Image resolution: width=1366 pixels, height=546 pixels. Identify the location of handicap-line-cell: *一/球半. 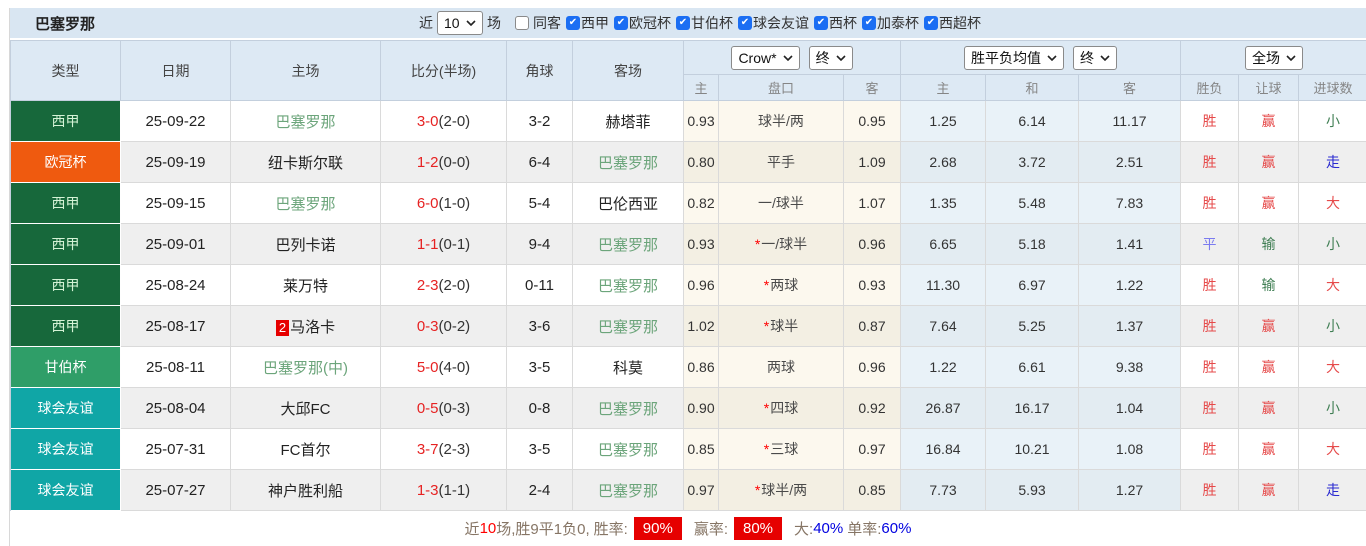
(781, 244).